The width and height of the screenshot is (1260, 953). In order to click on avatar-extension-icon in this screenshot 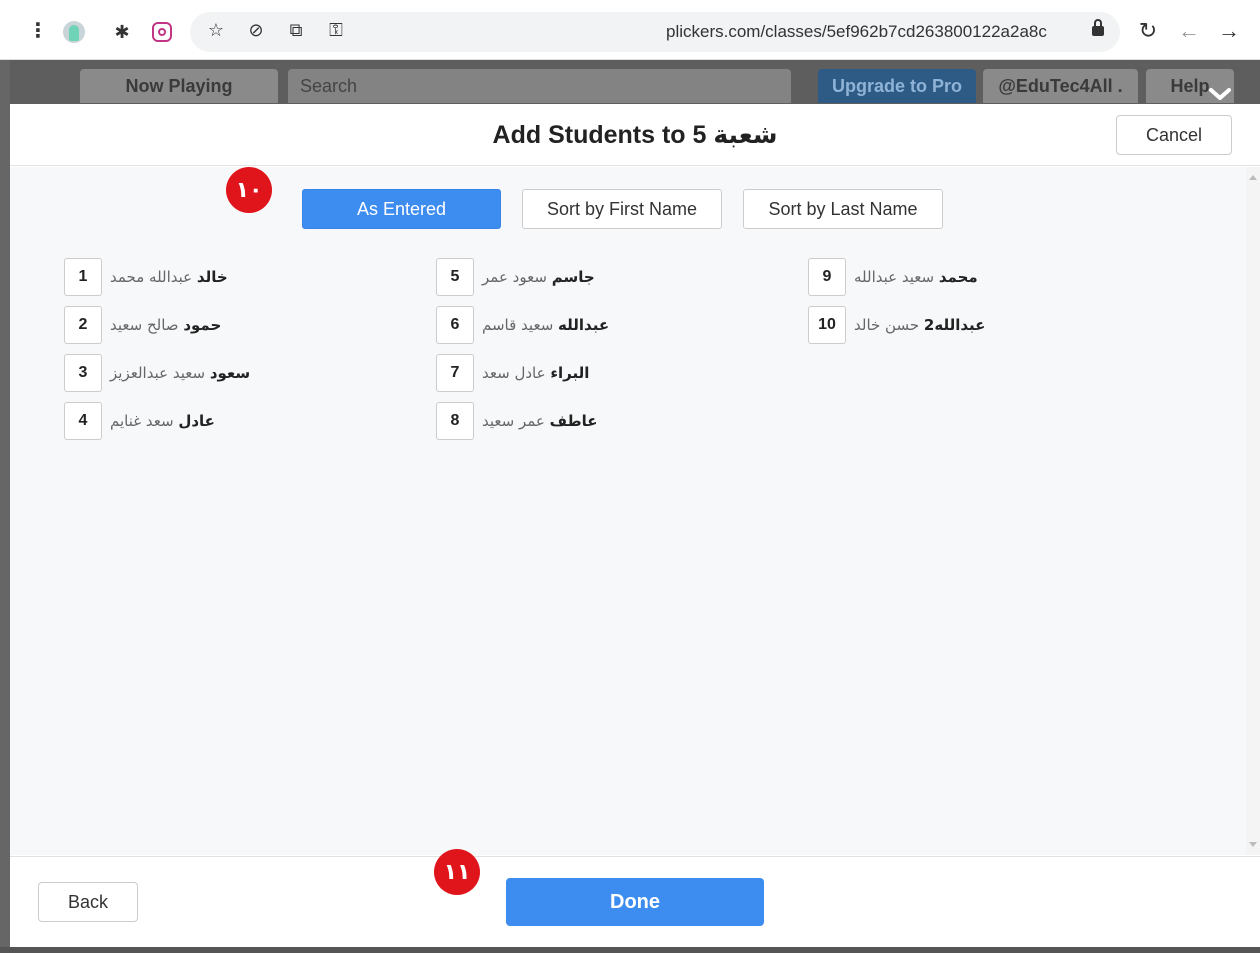, I will do `click(74, 32)`.